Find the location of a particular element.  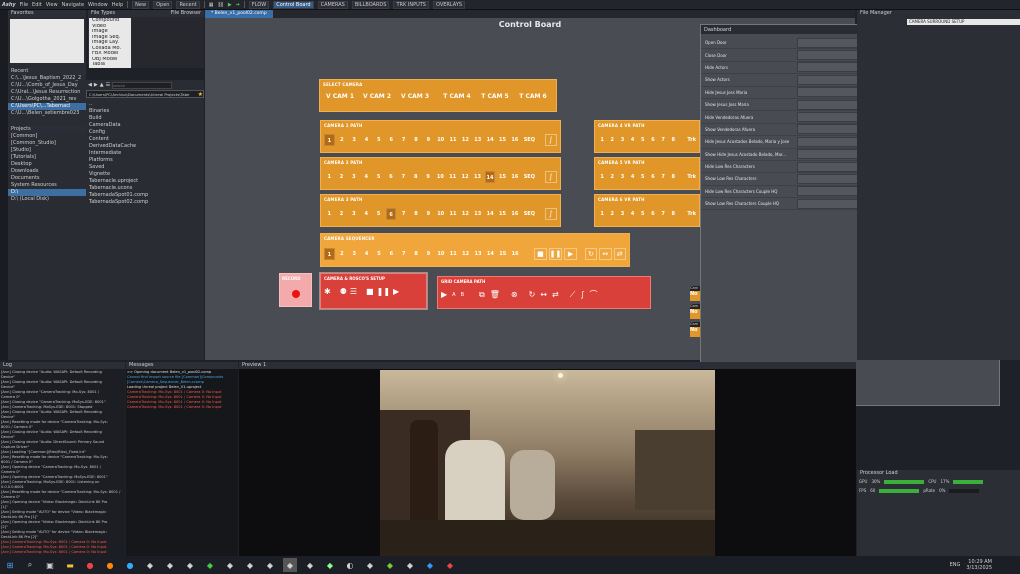

forward-icon: ▶ is located at coordinates (96, 85).